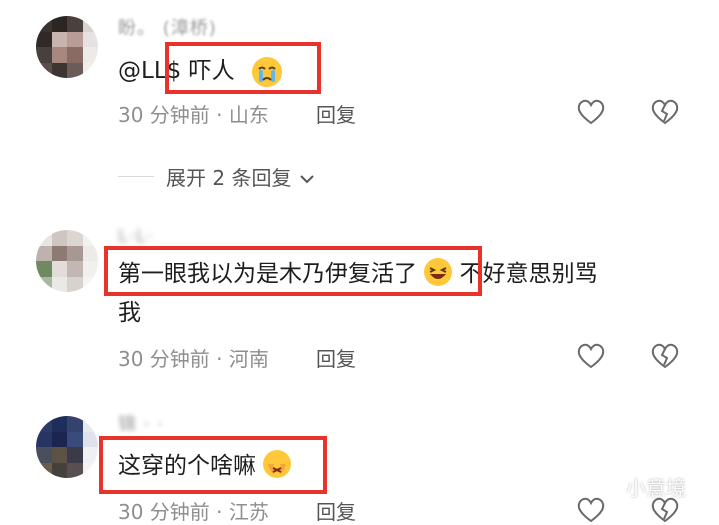 Image resolution: width=719 pixels, height=525 pixels. What do you see at coordinates (187, 466) in the screenshot?
I see `comment-text-body: 这穿的个啥嘛` at bounding box center [187, 466].